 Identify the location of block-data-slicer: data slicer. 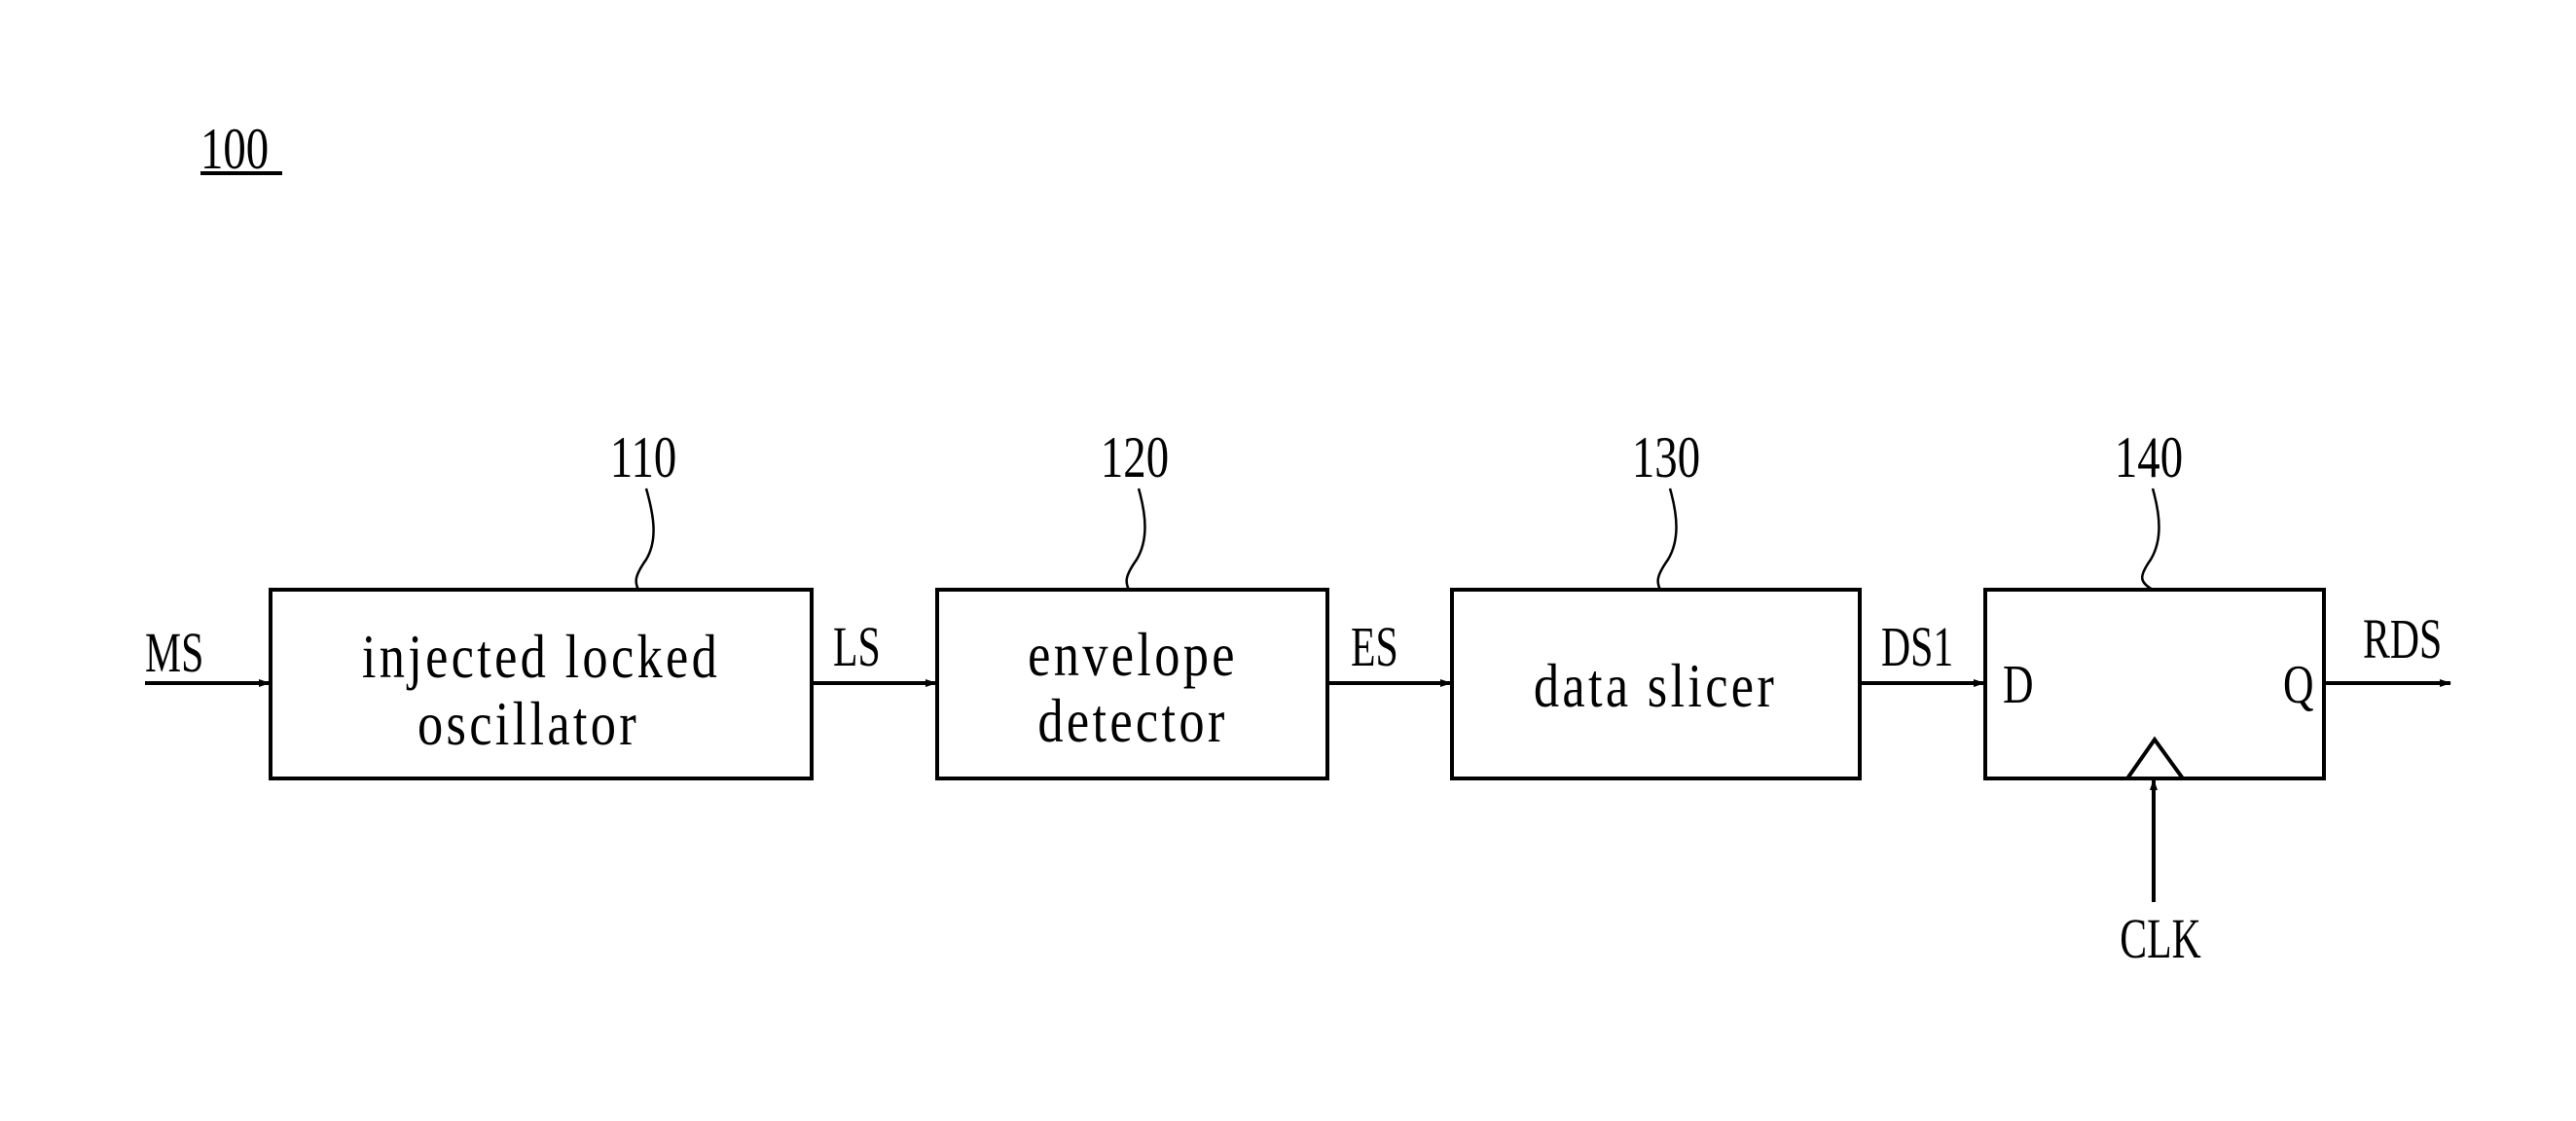
(1656, 684).